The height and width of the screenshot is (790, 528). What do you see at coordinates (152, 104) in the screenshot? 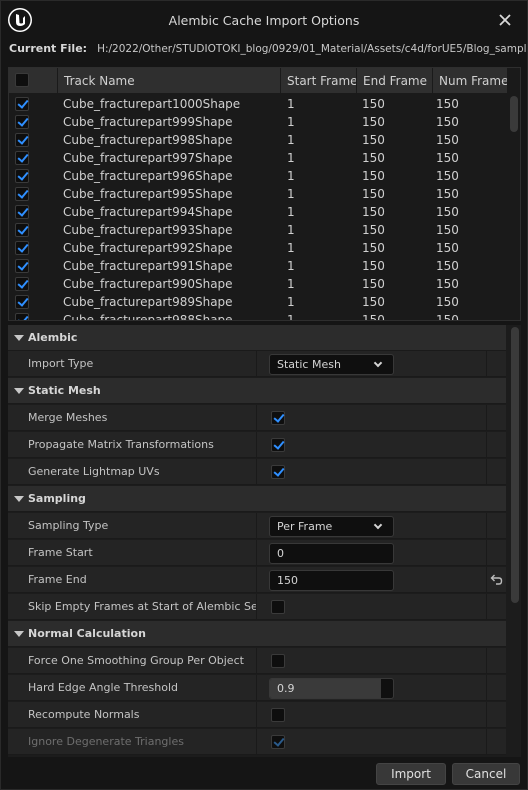
I see `track-name-cell: Cube_fracturepart1000Shape` at bounding box center [152, 104].